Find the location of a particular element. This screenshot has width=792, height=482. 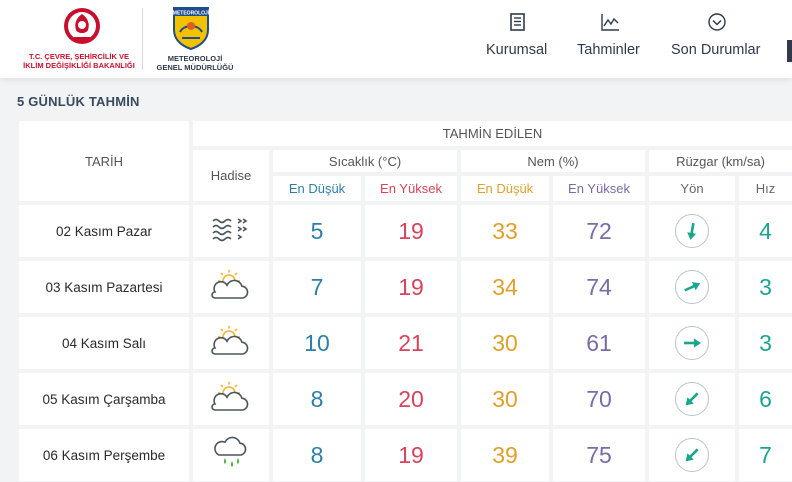

hum-max-cell: 61 is located at coordinates (599, 343).